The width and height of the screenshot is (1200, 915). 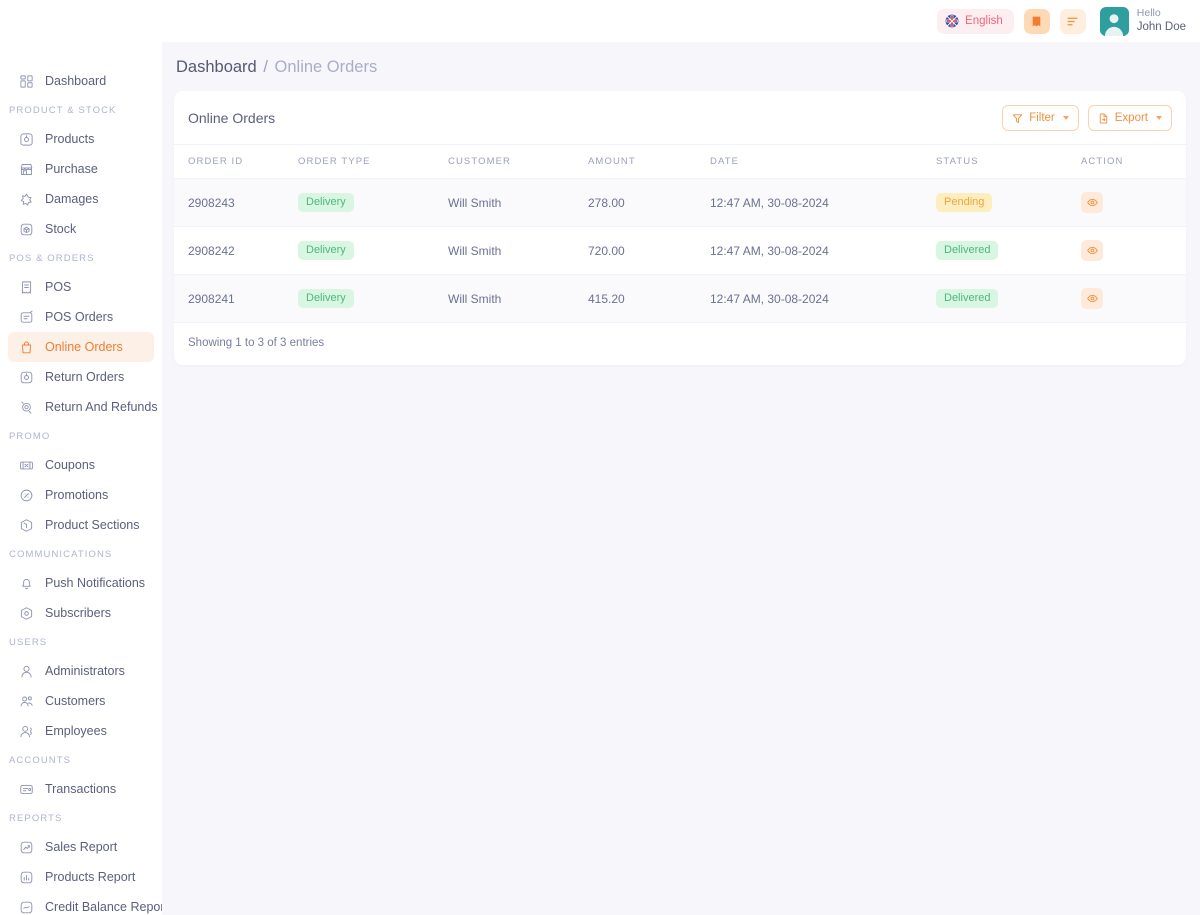 I want to click on filter-button: Filter, so click(x=1040, y=118).